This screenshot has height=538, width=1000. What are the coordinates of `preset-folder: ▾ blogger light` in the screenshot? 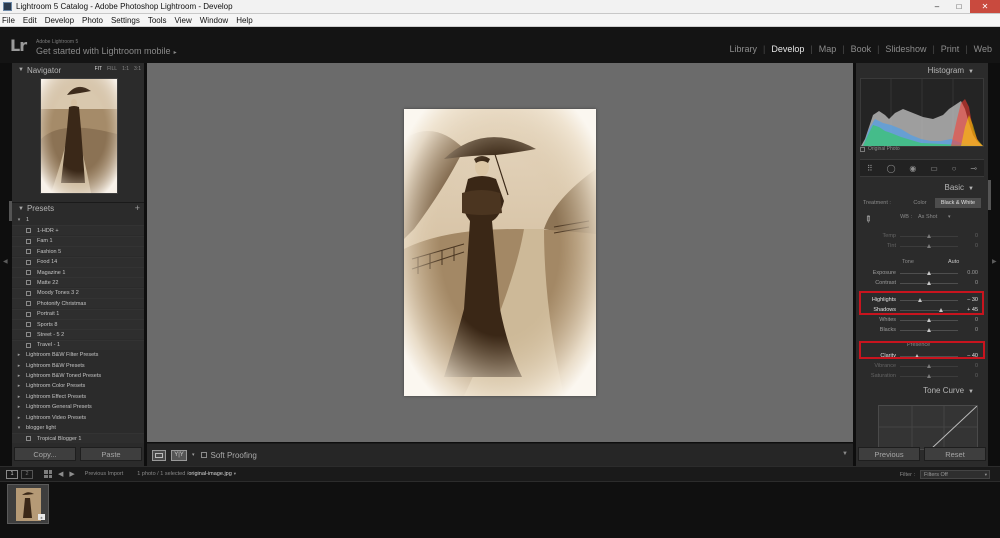 It's located at (78, 428).